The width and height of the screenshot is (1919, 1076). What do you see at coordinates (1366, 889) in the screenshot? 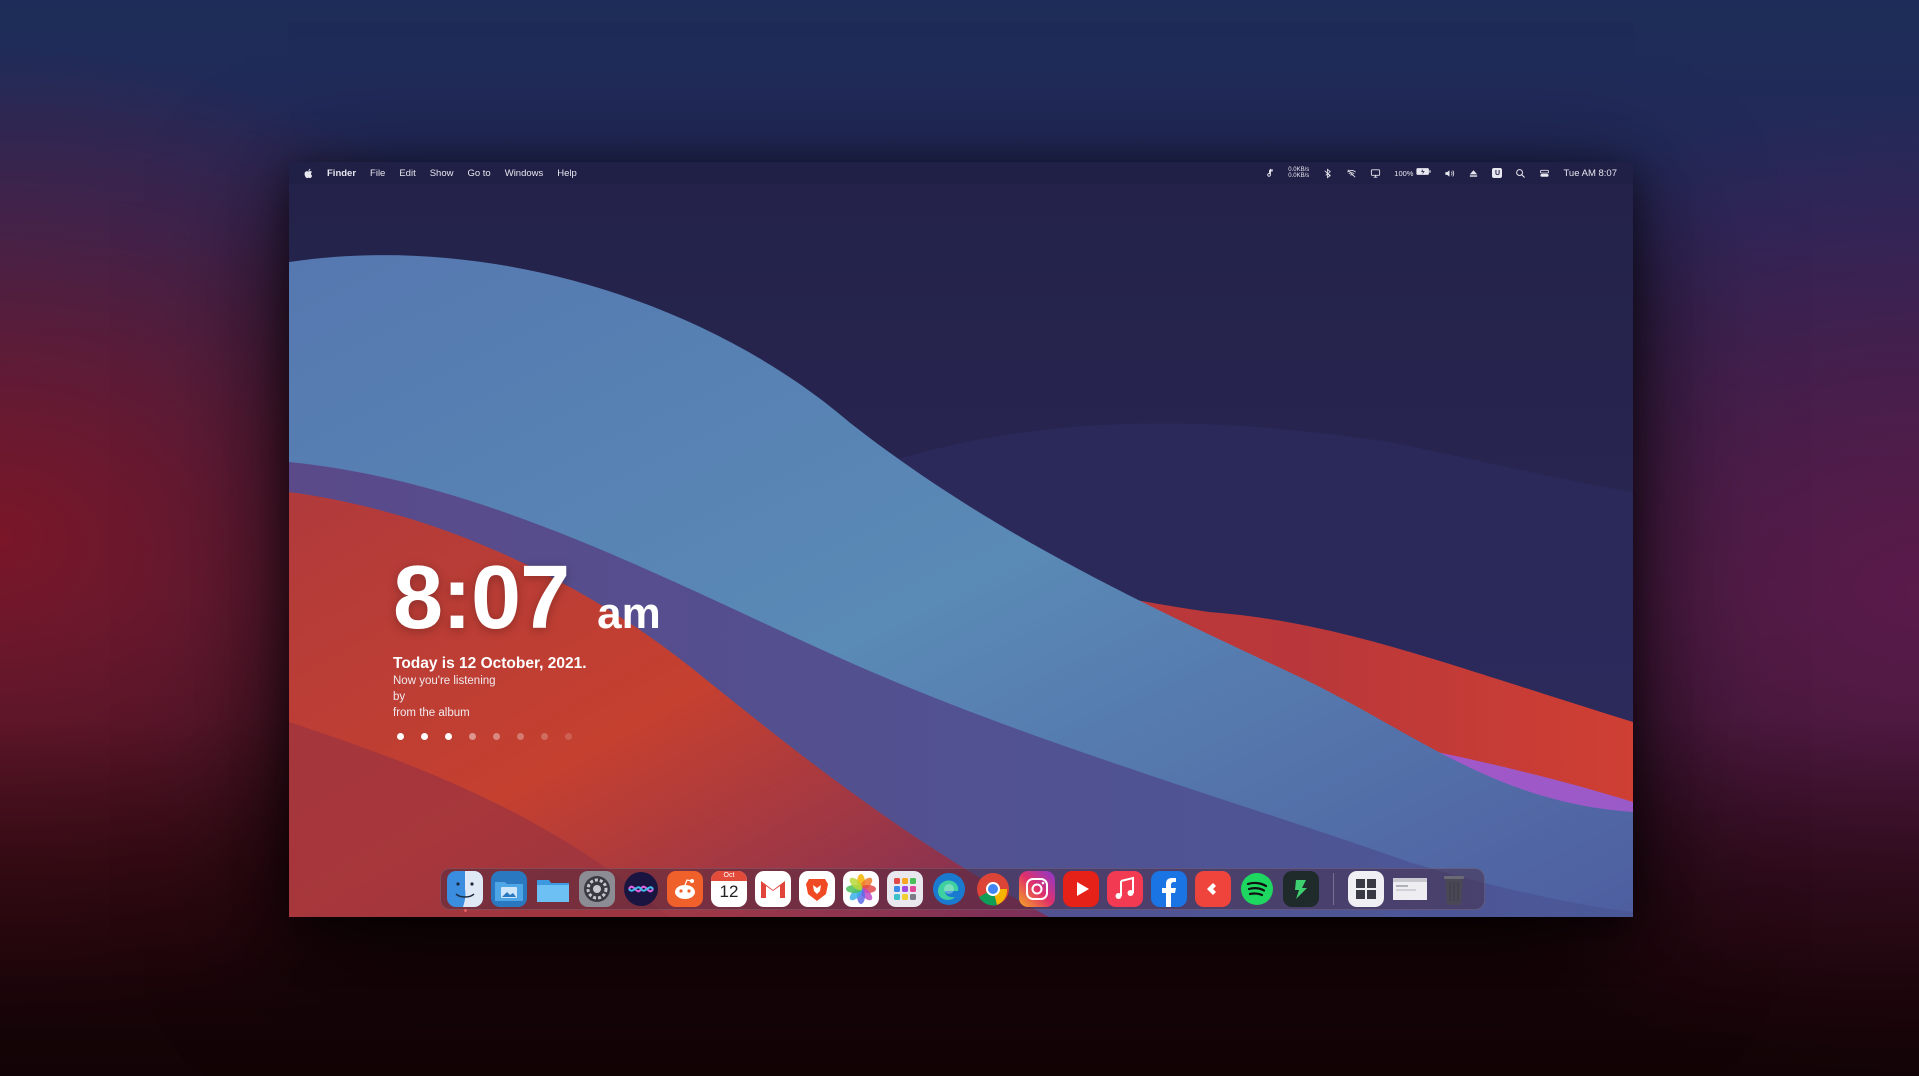
I see `windows-icon` at bounding box center [1366, 889].